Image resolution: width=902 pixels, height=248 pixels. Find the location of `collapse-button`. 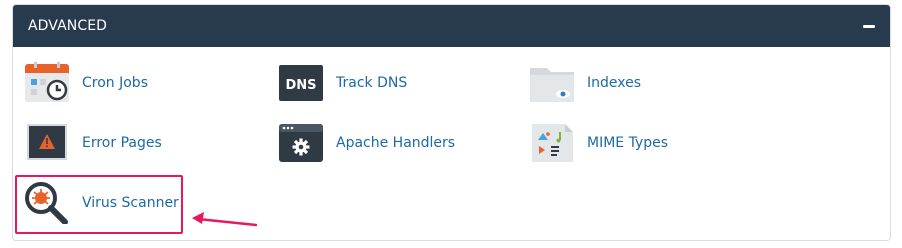

collapse-button is located at coordinates (869, 26).